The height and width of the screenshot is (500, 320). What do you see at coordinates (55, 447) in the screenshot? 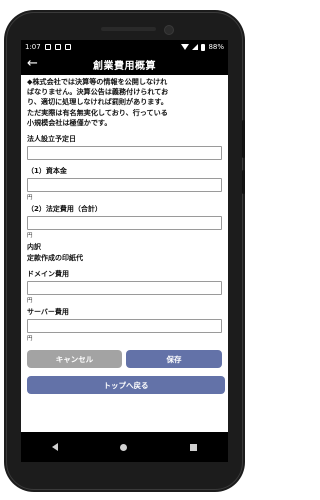
I see `nav-back-icon` at bounding box center [55, 447].